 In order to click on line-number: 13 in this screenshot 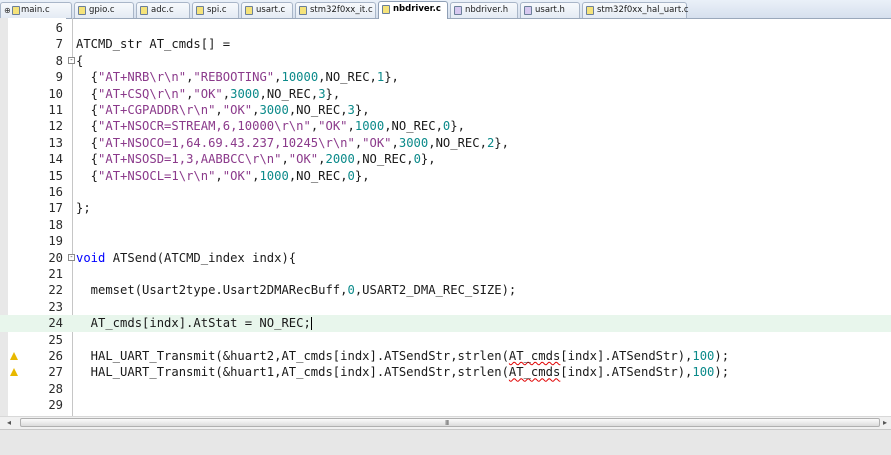, I will do `click(55, 142)`.